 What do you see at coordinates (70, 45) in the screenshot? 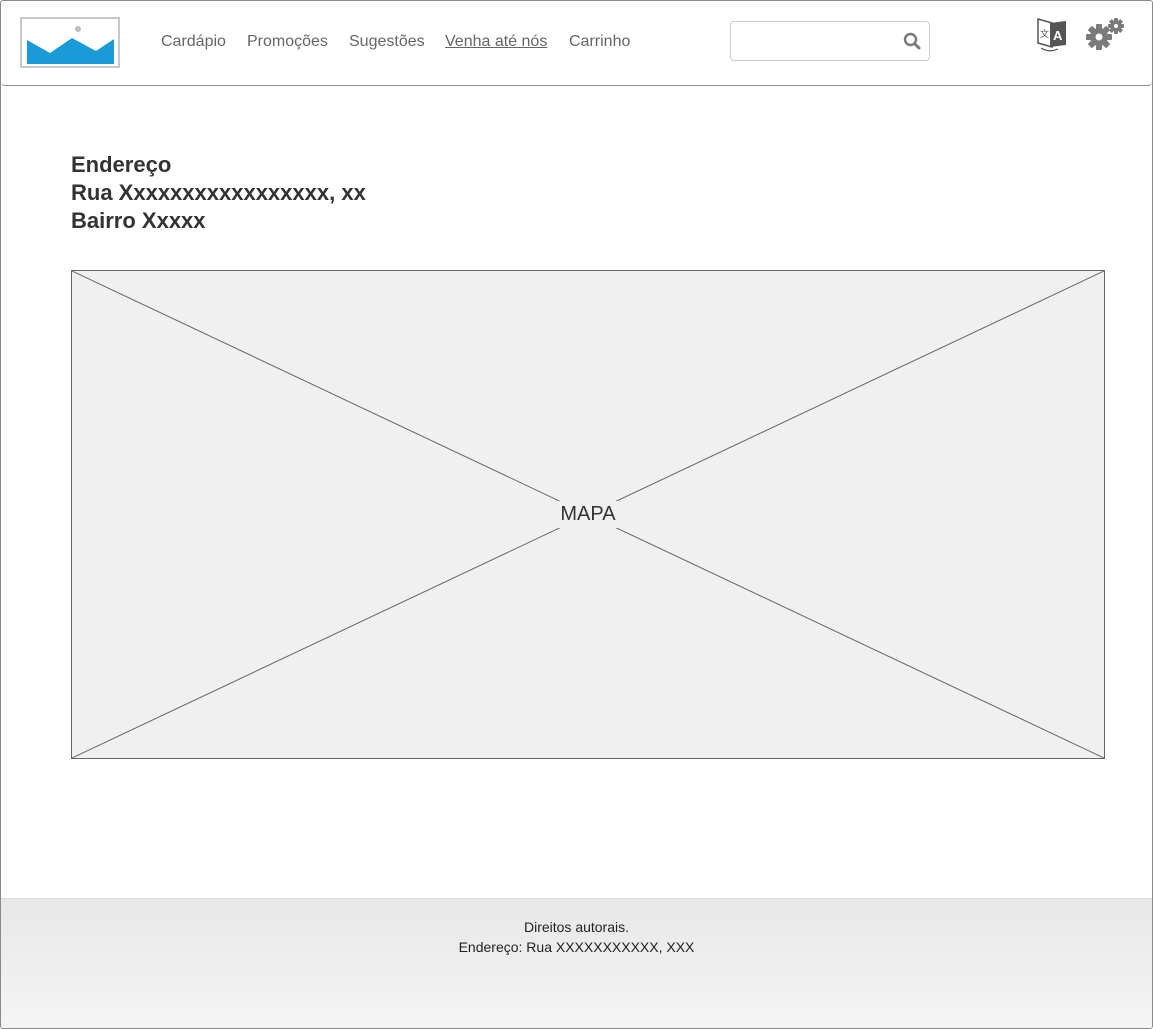
I see `image-placeholder-icon` at bounding box center [70, 45].